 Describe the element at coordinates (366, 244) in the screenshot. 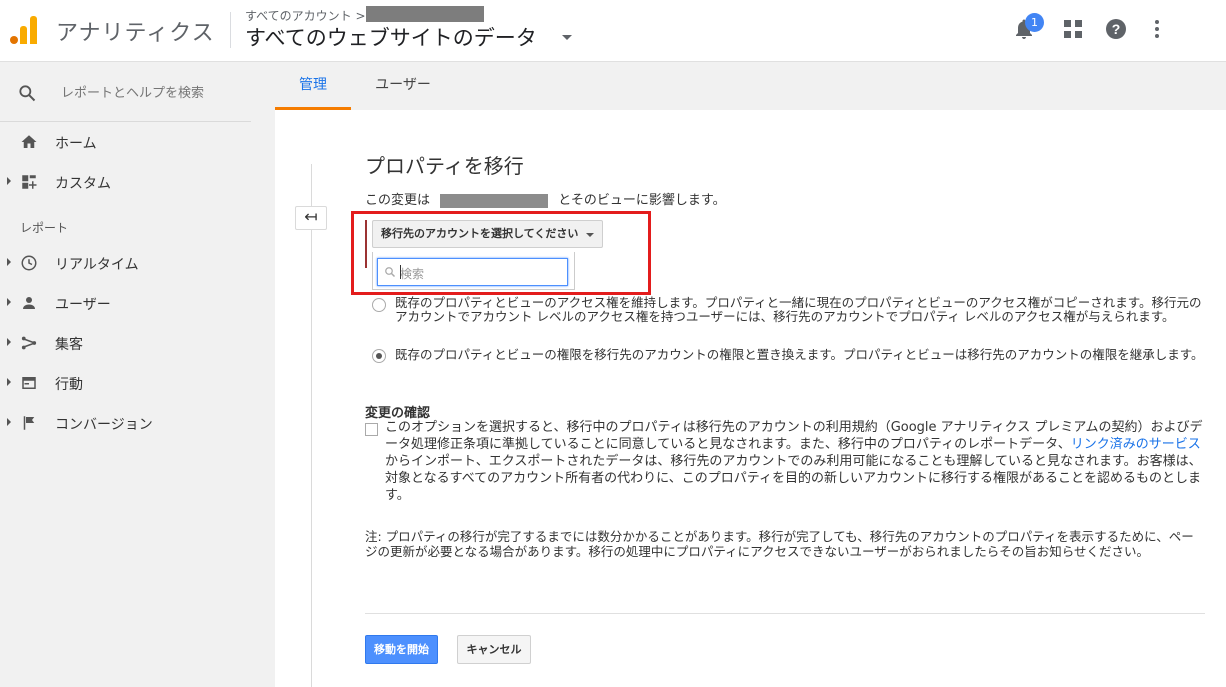

I see `selection-indicator` at that location.